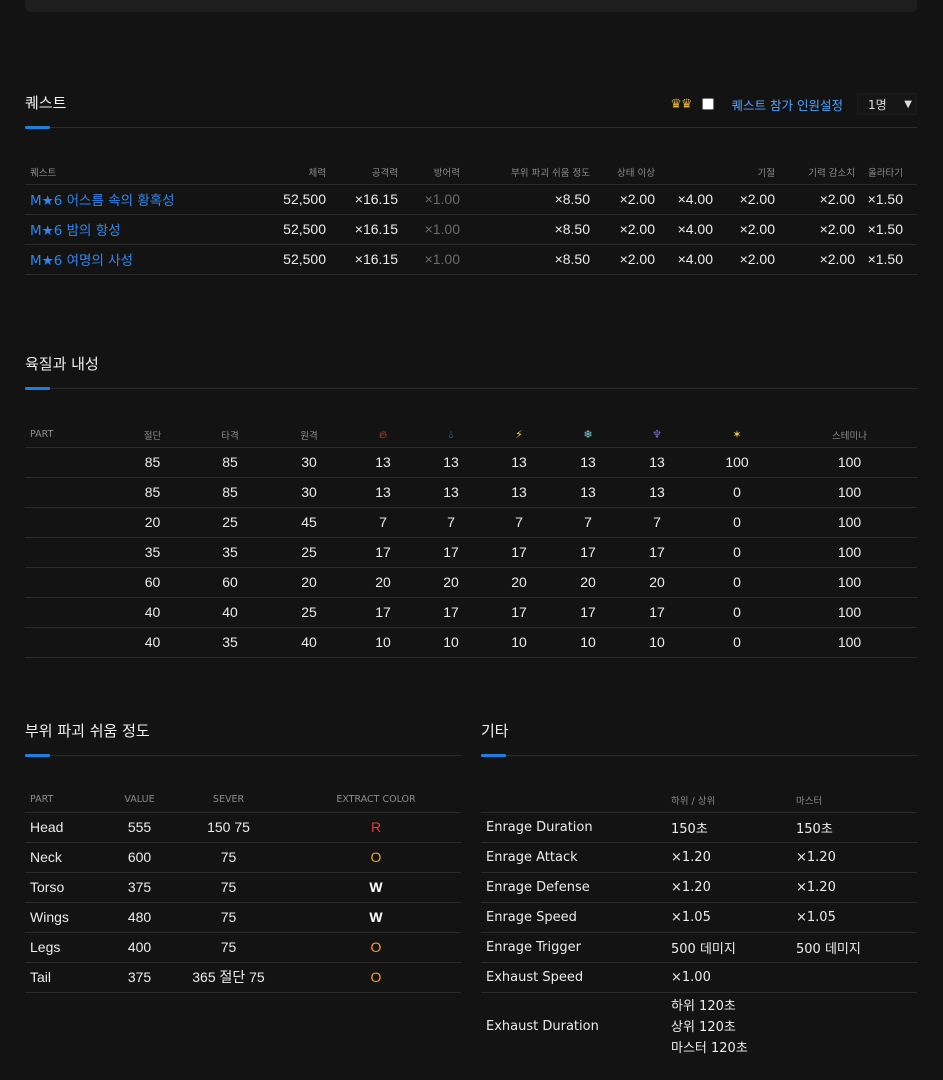  What do you see at coordinates (451, 642) in the screenshot?
I see `hitzone-water: 10` at bounding box center [451, 642].